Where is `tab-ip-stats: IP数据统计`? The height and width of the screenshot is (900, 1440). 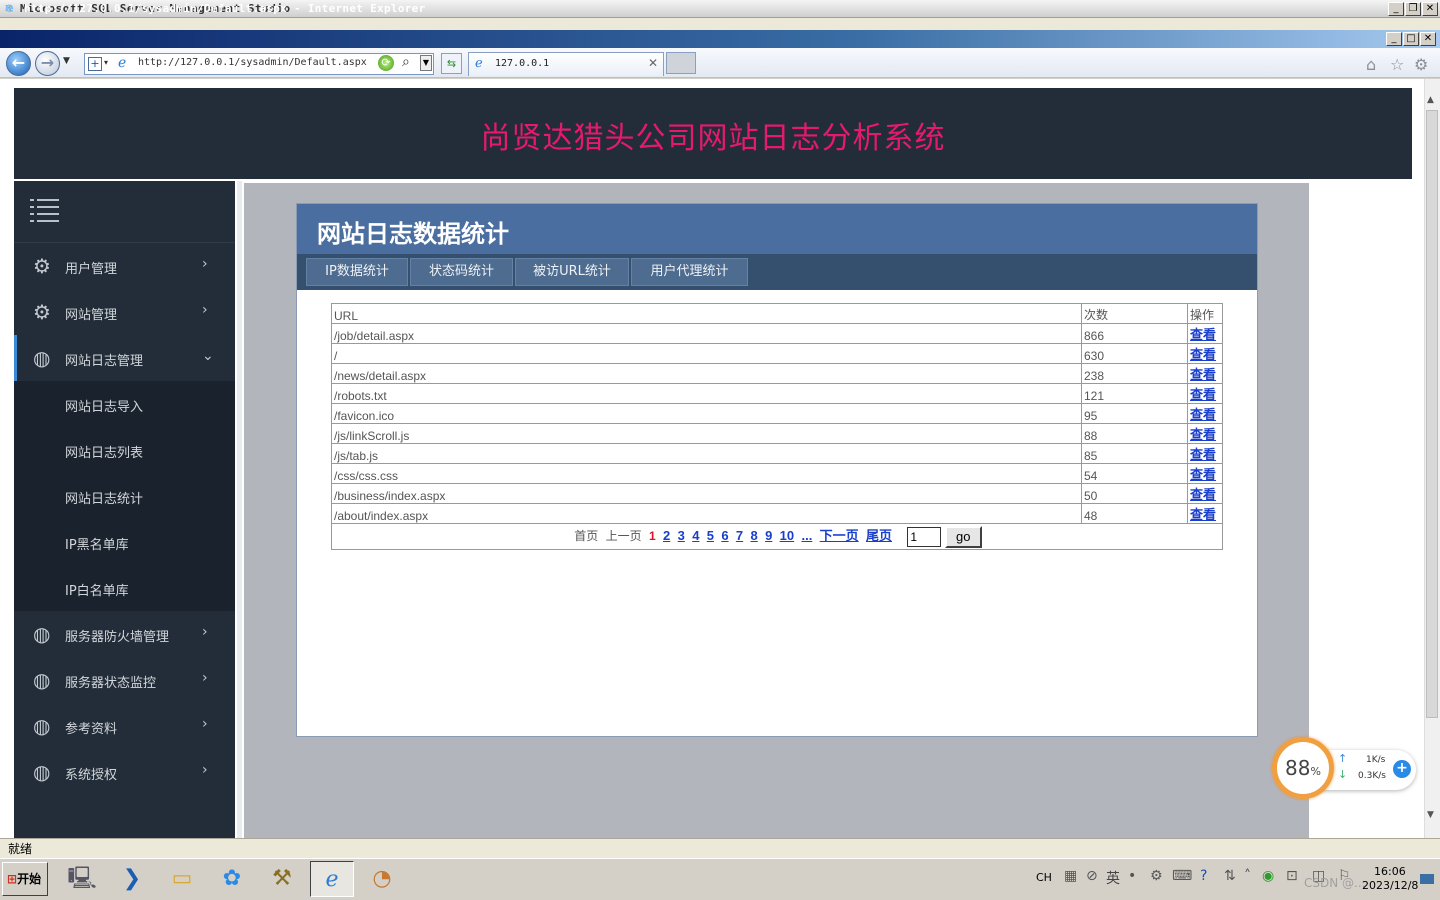 tab-ip-stats: IP数据统计 is located at coordinates (357, 272).